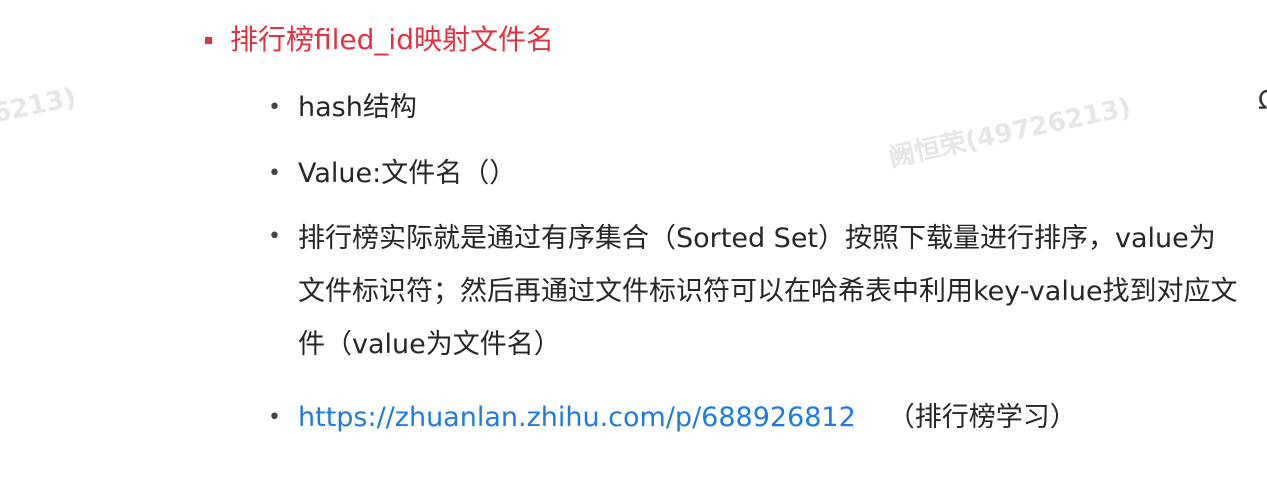 The image size is (1267, 479). What do you see at coordinates (1262, 101) in the screenshot?
I see `edge-glyph: Ω` at bounding box center [1262, 101].